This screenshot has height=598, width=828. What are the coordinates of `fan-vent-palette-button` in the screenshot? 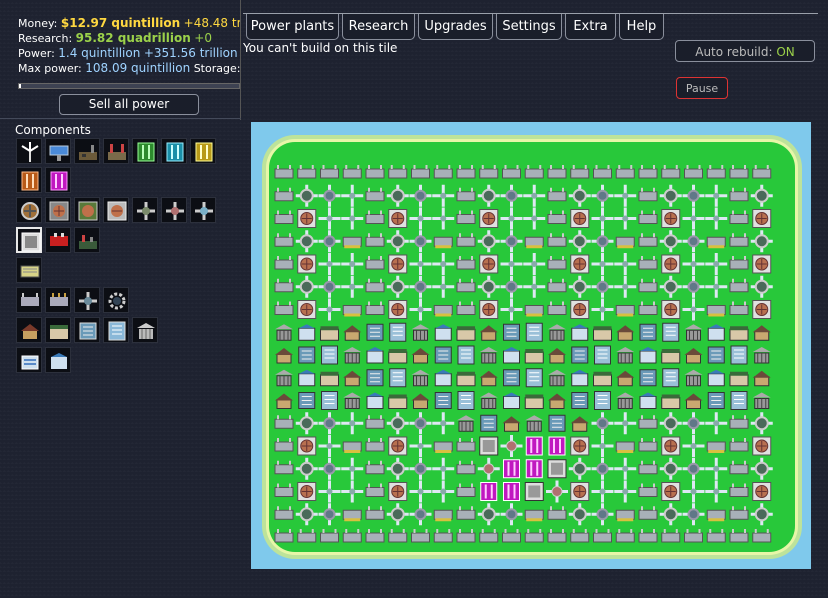 It's located at (58, 210).